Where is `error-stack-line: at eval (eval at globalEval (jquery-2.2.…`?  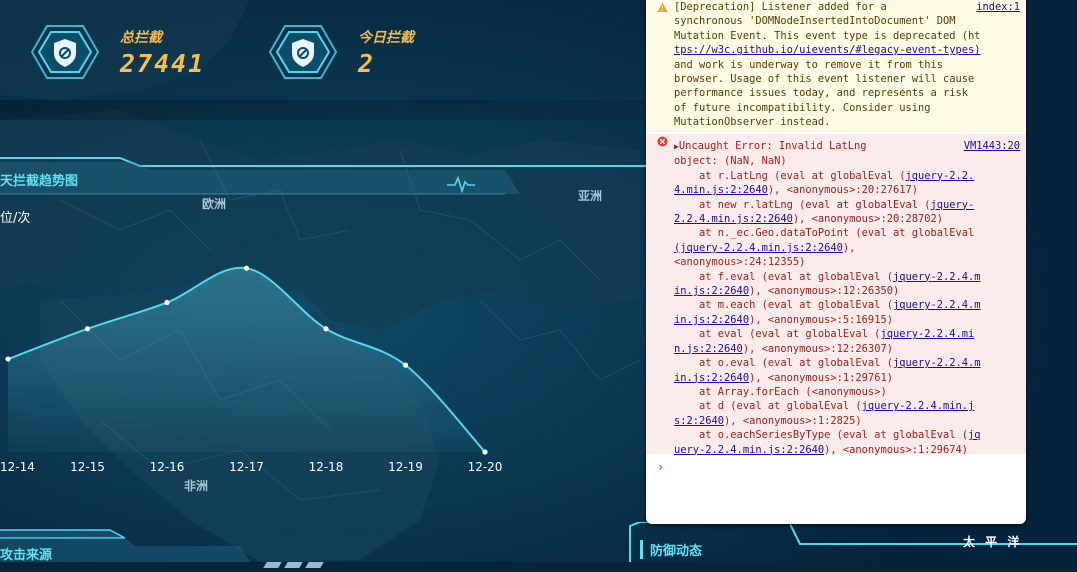 error-stack-line: at eval (eval at globalEval (jquery-2.2.… is located at coordinates (824, 334).